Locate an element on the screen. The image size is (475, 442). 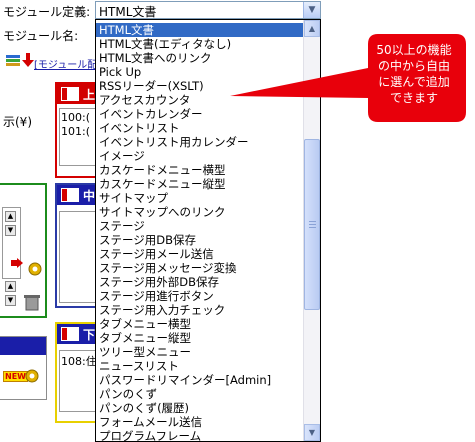
chevron-down-icon: ▼ is located at coordinates (311, 10).